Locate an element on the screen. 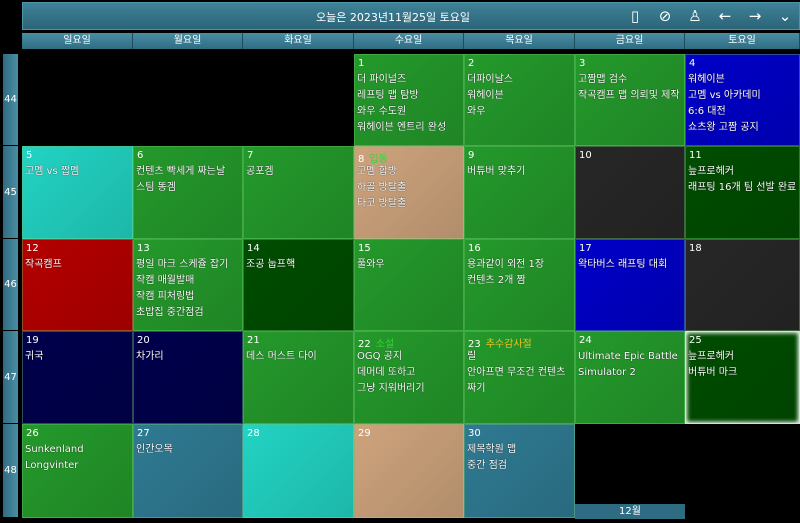 This screenshot has width=800, height=523. day-number-text: 16 is located at coordinates (474, 248).